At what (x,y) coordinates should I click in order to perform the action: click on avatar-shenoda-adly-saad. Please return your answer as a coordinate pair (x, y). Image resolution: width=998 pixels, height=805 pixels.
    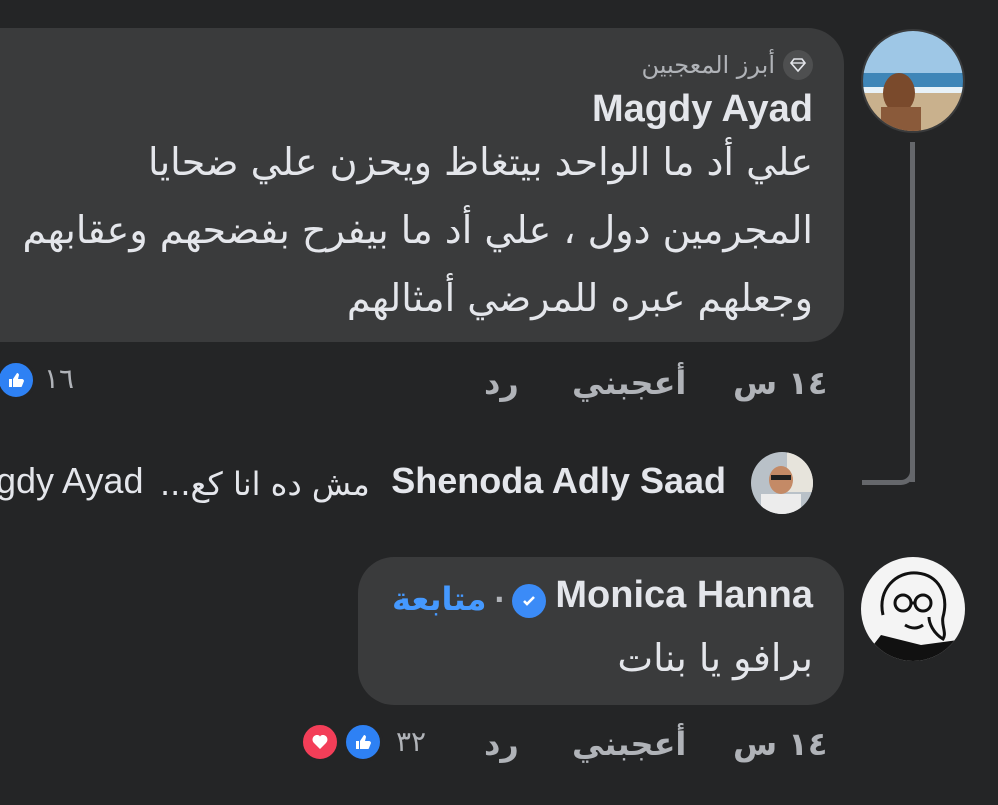
    Looking at the image, I should click on (782, 483).